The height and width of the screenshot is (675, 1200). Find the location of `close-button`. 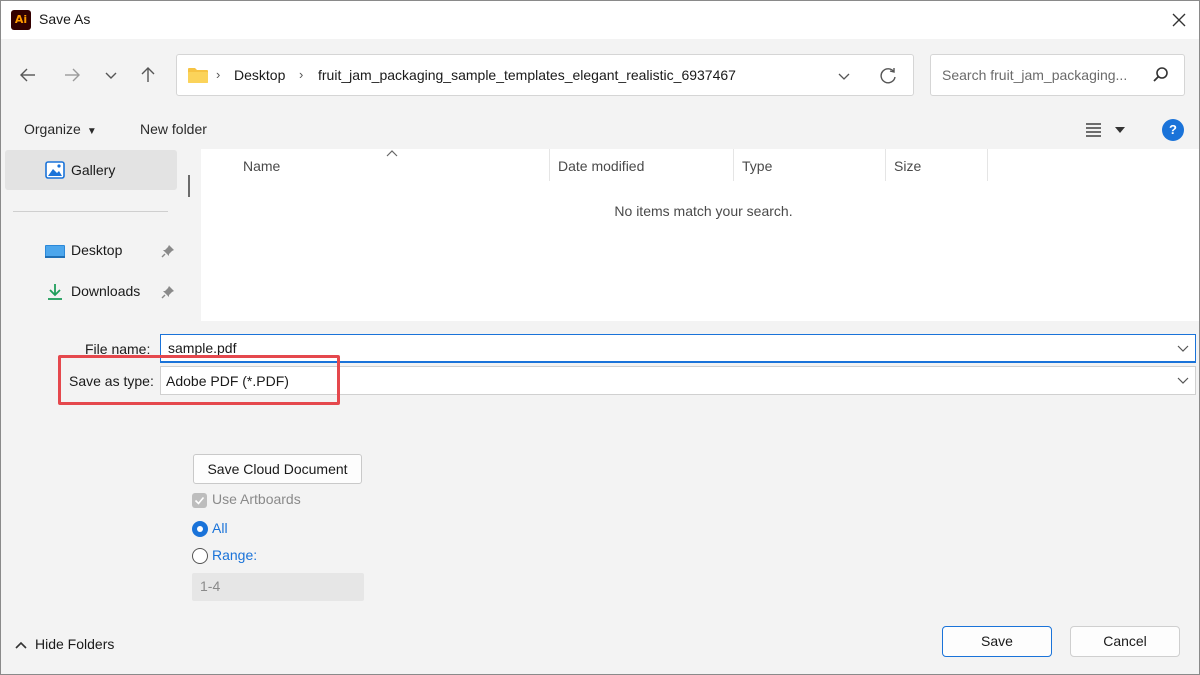

close-button is located at coordinates (1179, 20).